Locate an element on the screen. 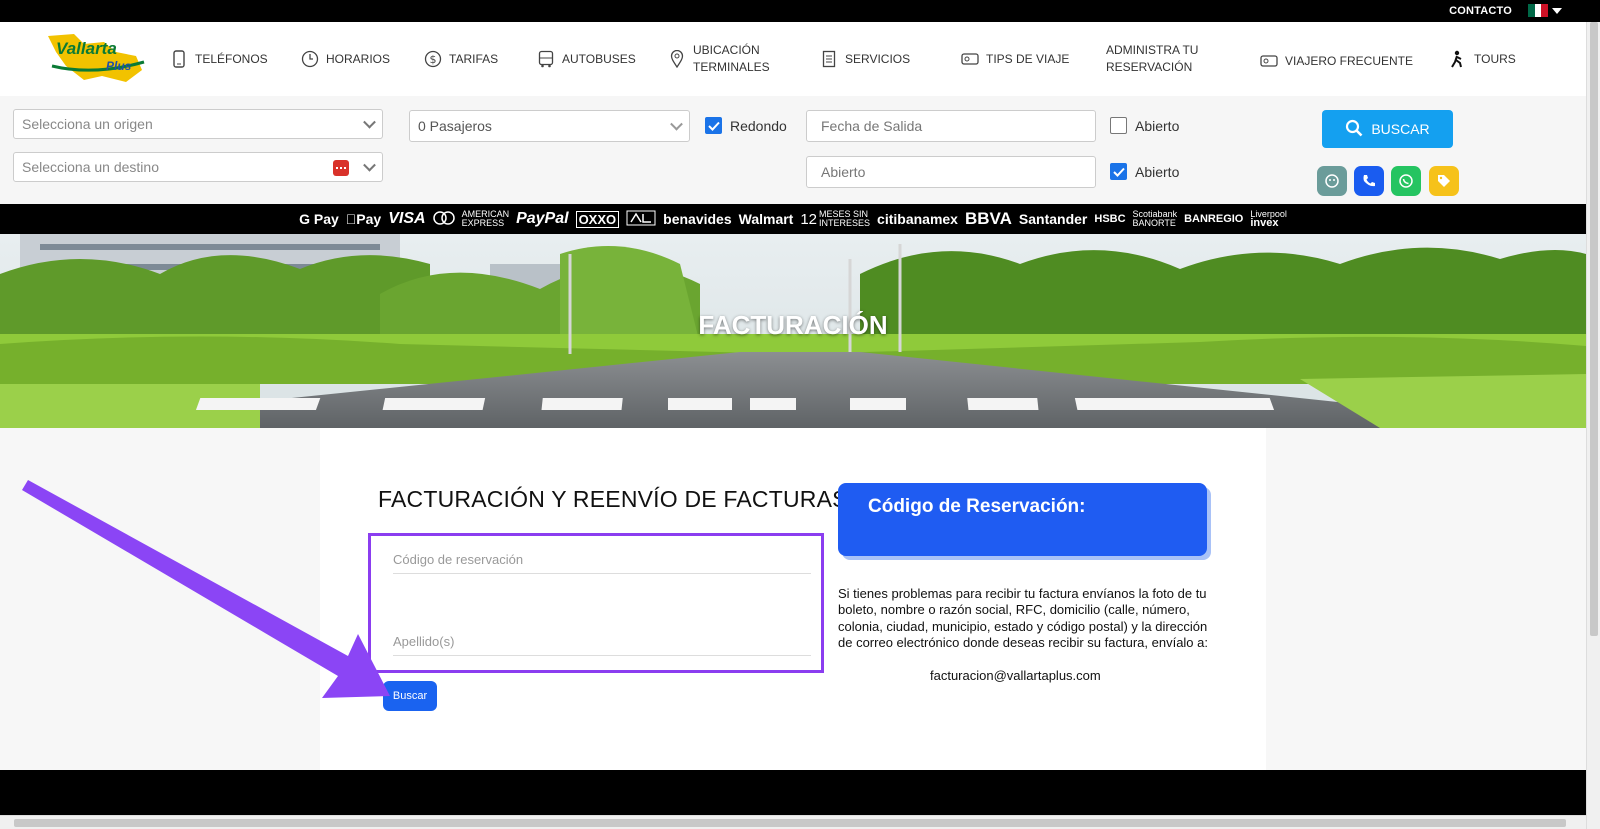  nav-tips: TIPS DE VIAJE is located at coordinates (1015, 59).